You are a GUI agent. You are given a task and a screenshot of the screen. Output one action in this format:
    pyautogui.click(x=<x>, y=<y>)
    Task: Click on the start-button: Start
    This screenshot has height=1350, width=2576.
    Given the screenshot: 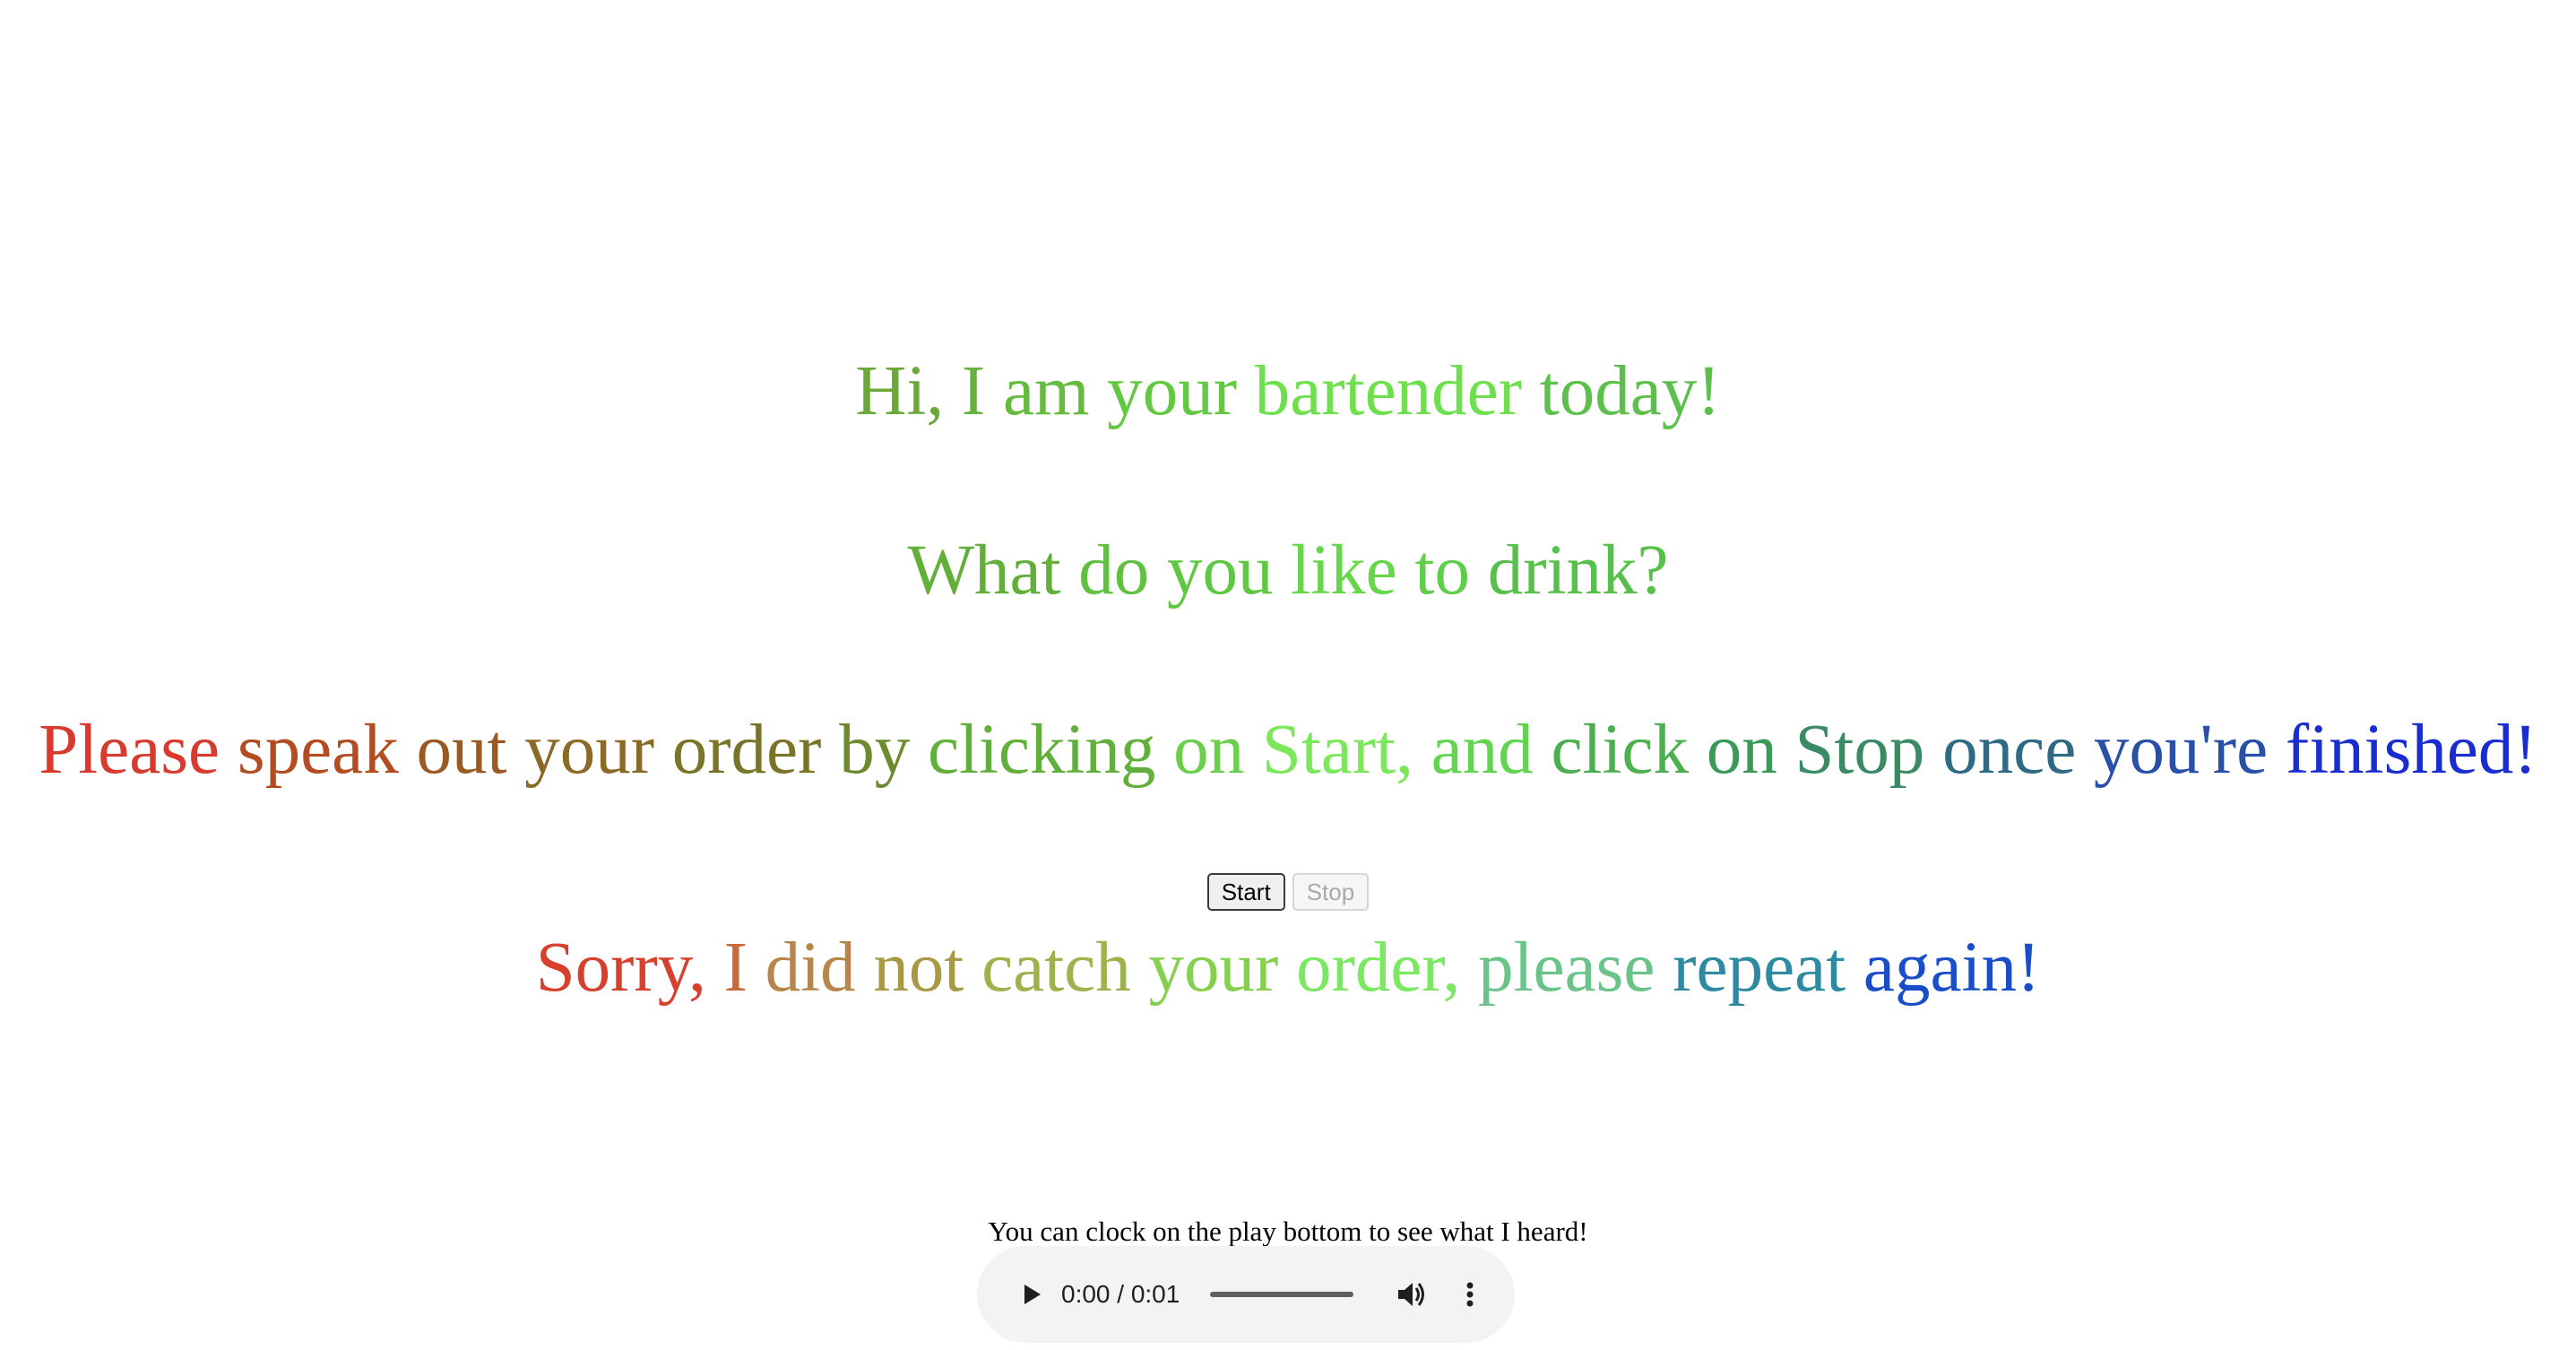 What is the action you would take?
    pyautogui.click(x=1245, y=892)
    